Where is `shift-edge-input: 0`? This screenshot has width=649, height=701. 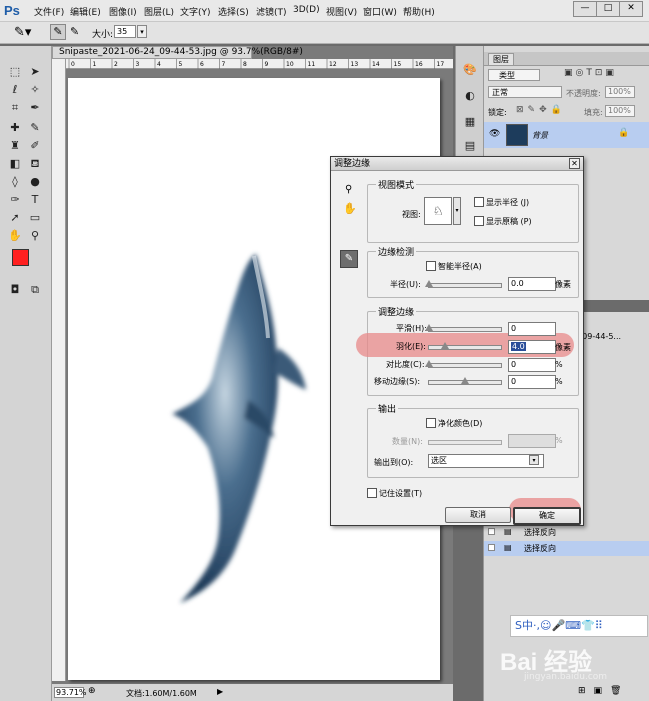
shift-edge-input: 0 is located at coordinates (532, 382).